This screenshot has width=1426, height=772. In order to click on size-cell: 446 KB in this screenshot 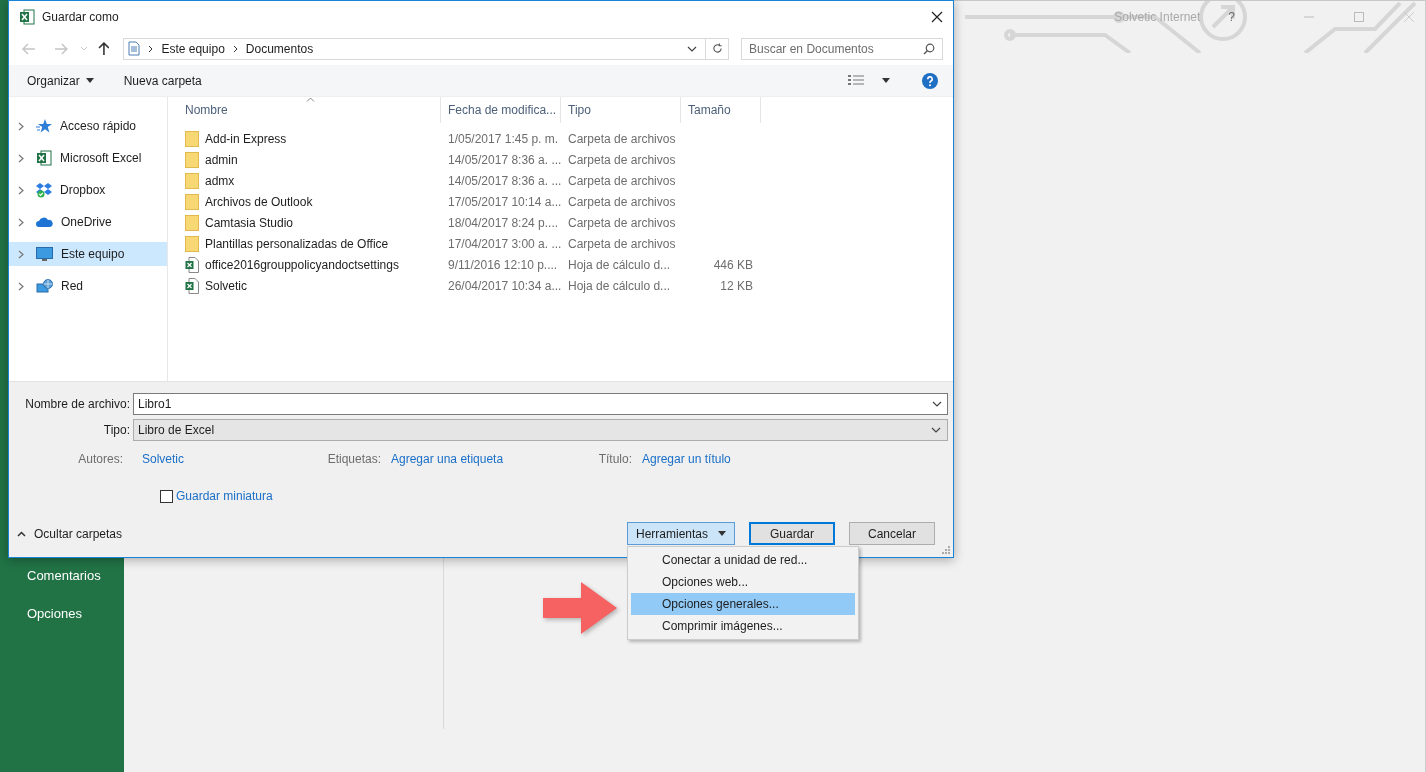, I will do `click(733, 264)`.